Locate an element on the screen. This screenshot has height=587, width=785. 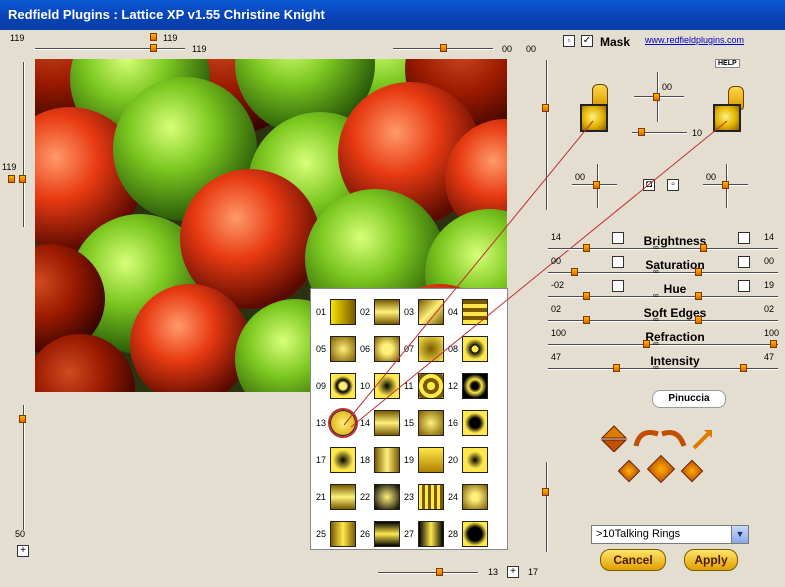
left-slider-track is located at coordinates (24, 144).